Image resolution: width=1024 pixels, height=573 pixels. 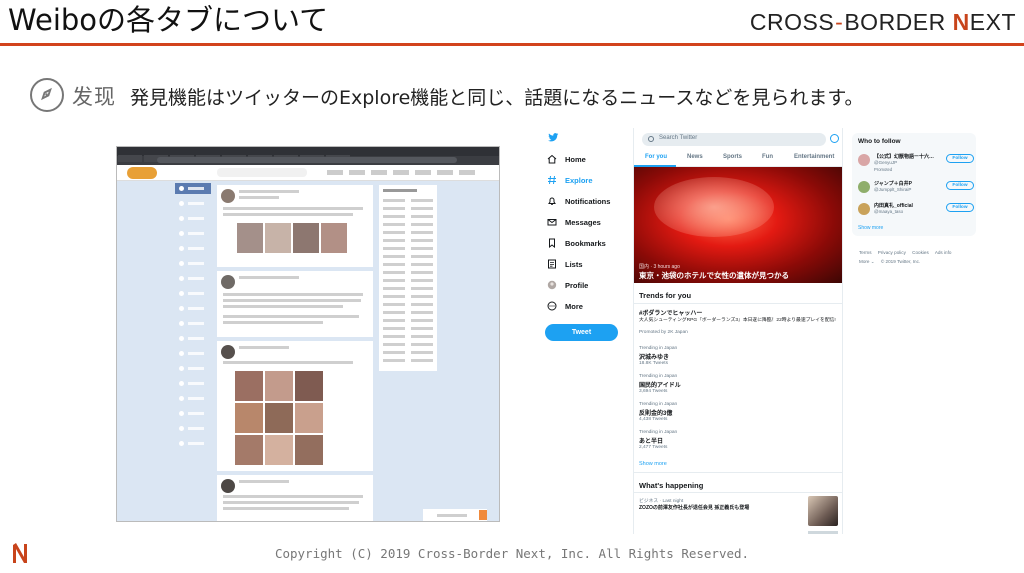 I want to click on weibo-browser-tabs, so click(x=308, y=154).